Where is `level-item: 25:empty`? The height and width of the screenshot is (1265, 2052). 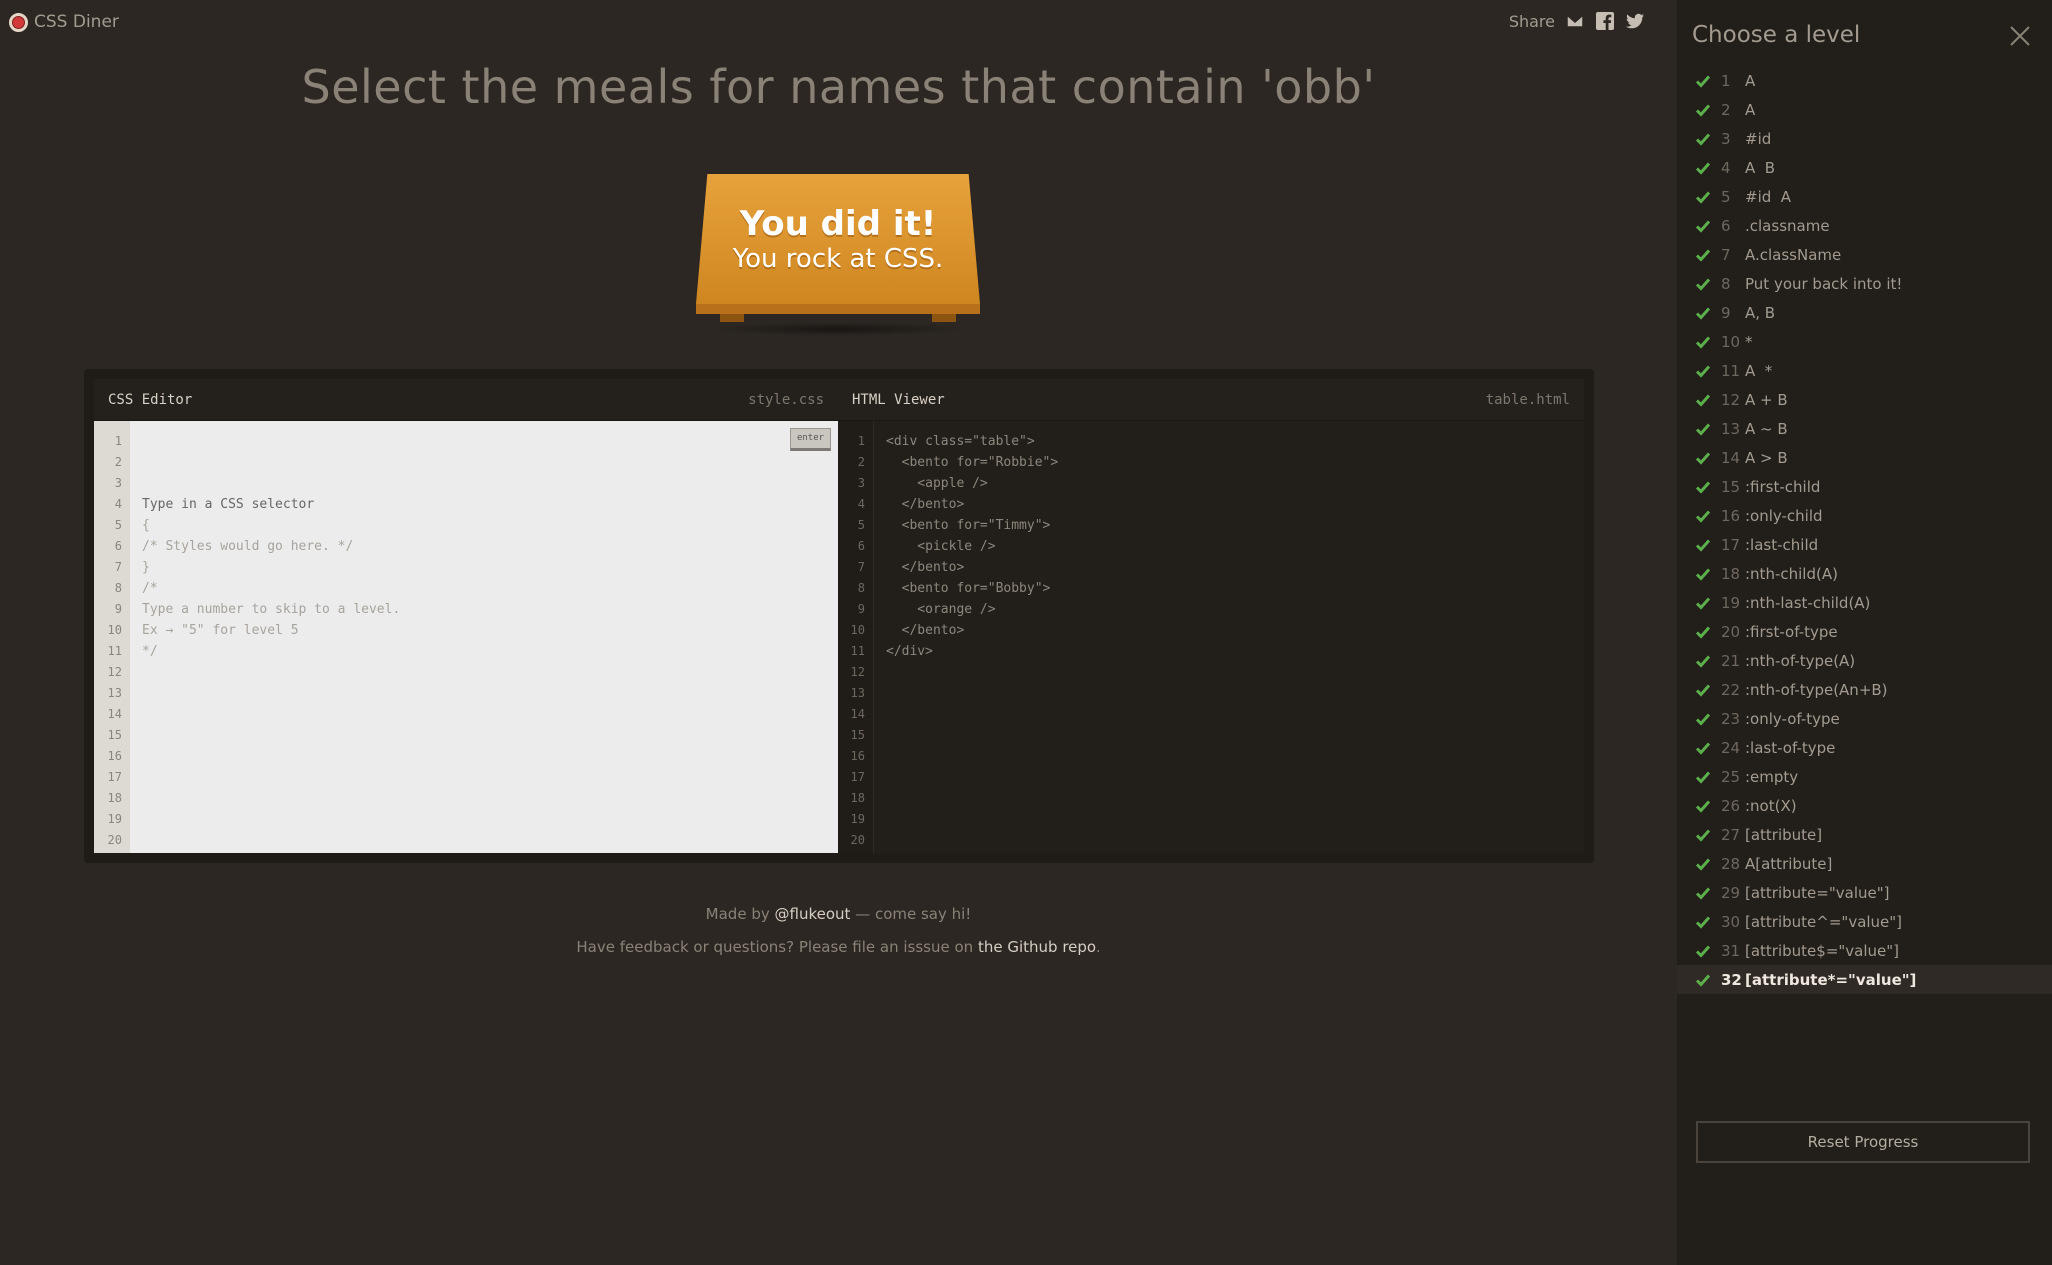 level-item: 25:empty is located at coordinates (1864, 776).